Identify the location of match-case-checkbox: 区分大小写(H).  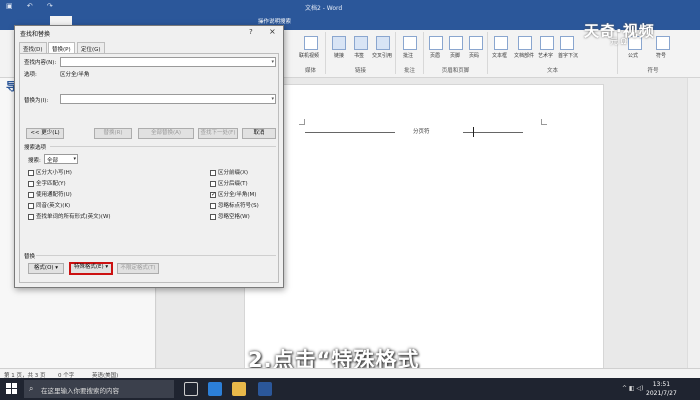
(50, 172).